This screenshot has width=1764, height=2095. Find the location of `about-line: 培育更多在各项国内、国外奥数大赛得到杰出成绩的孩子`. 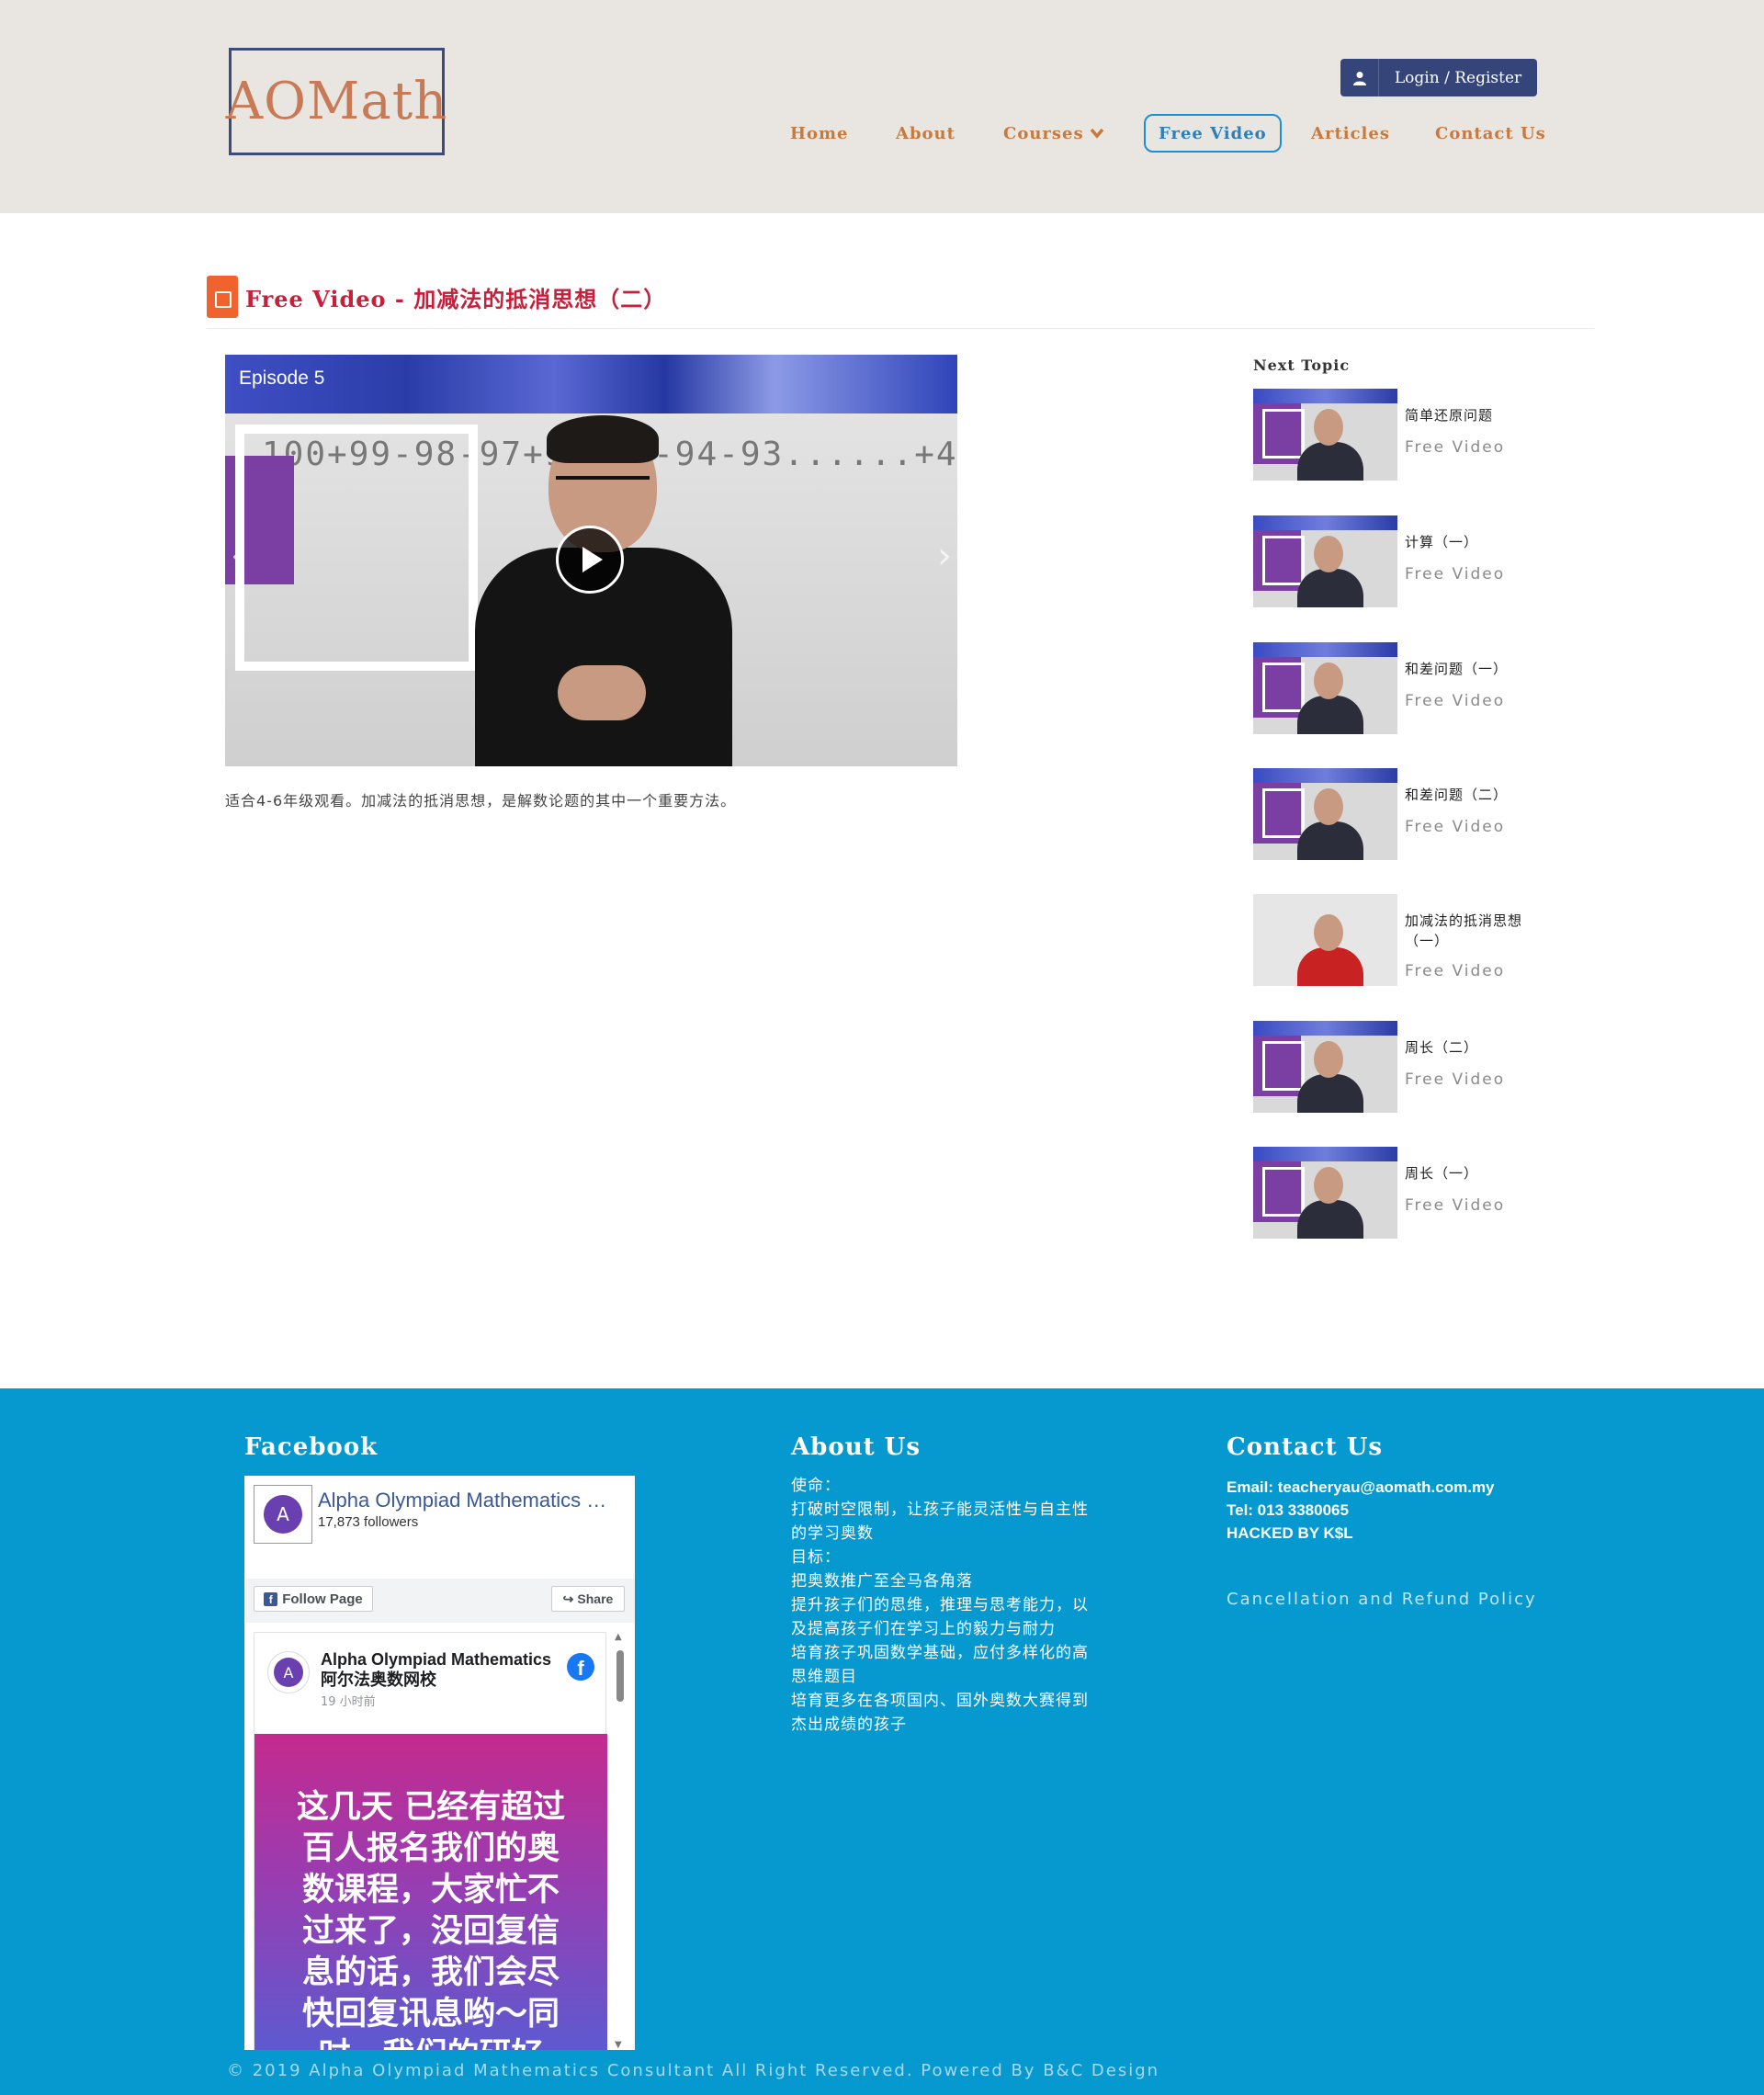

about-line: 培育更多在各项国内、国外奥数大赛得到杰出成绩的孩子 is located at coordinates (940, 1713).